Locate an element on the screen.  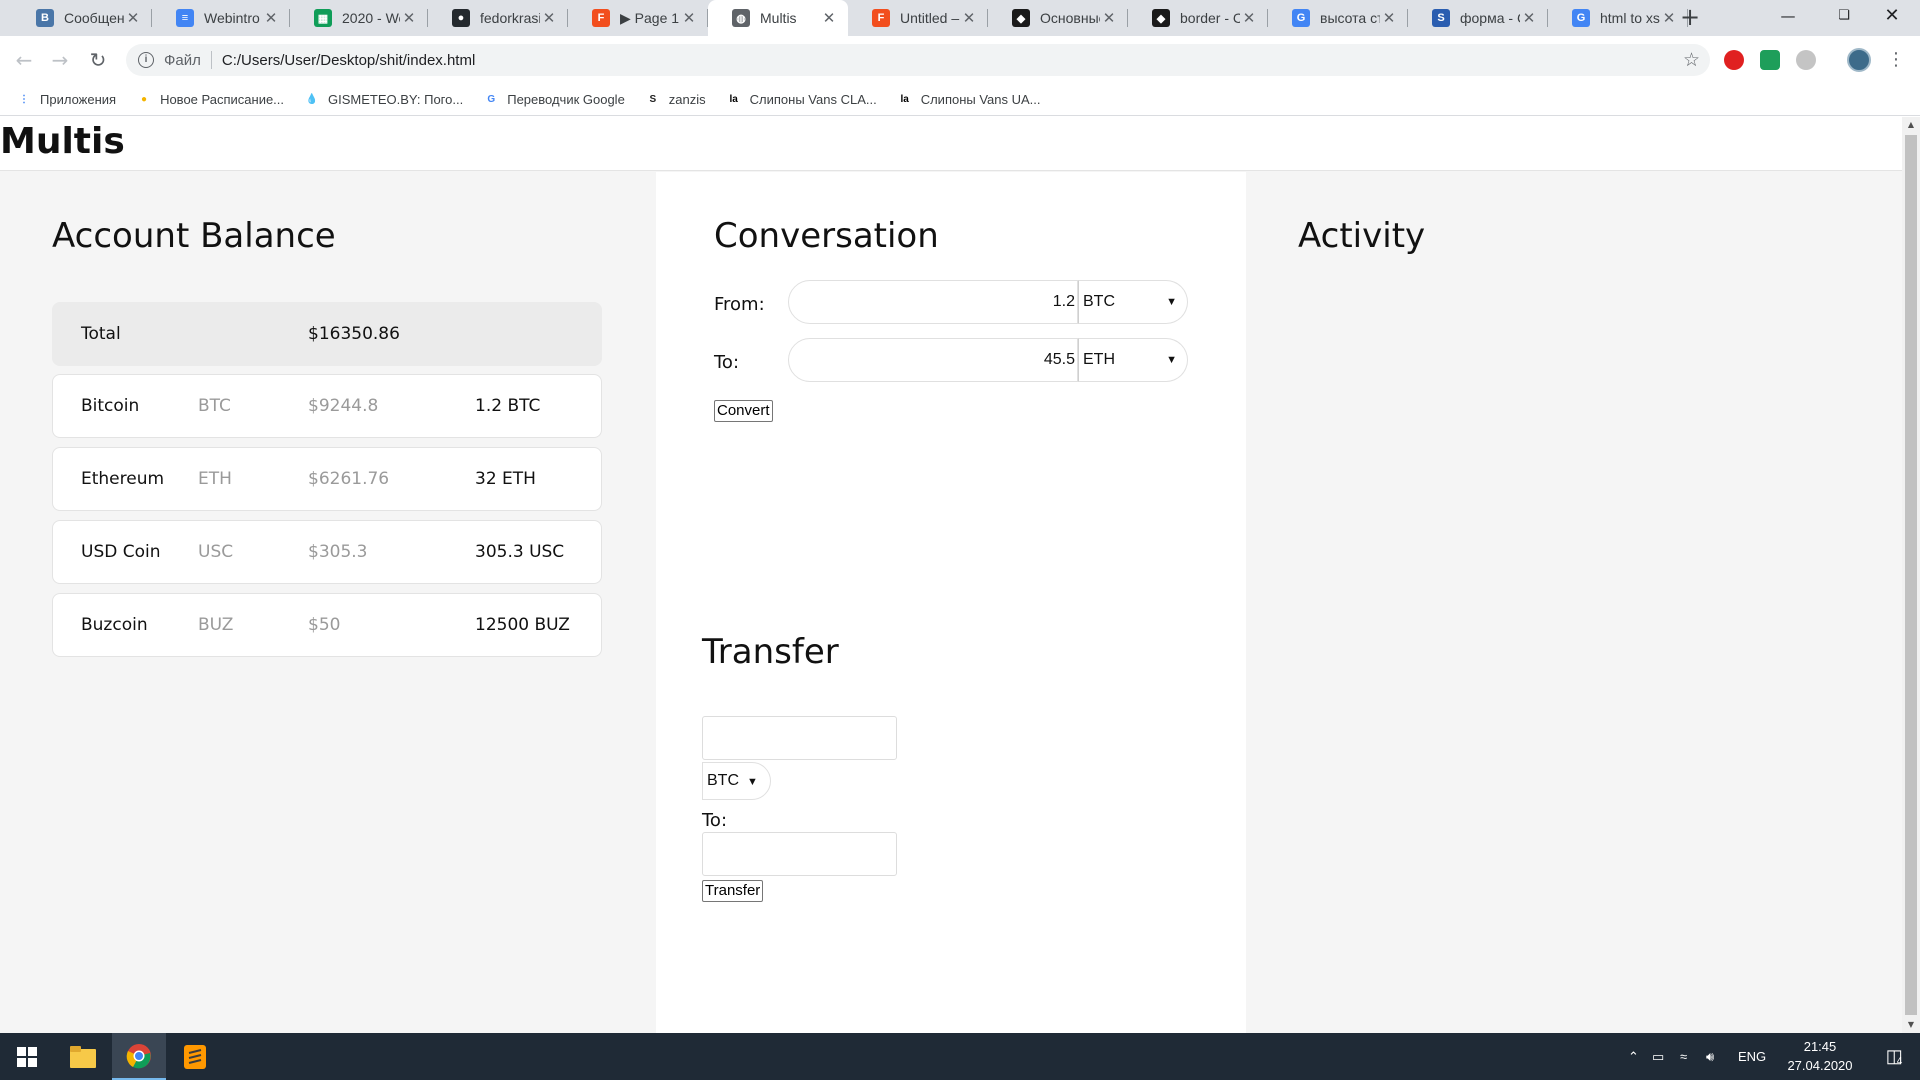
coin-name: Buzcoin is located at coordinates (114, 625).